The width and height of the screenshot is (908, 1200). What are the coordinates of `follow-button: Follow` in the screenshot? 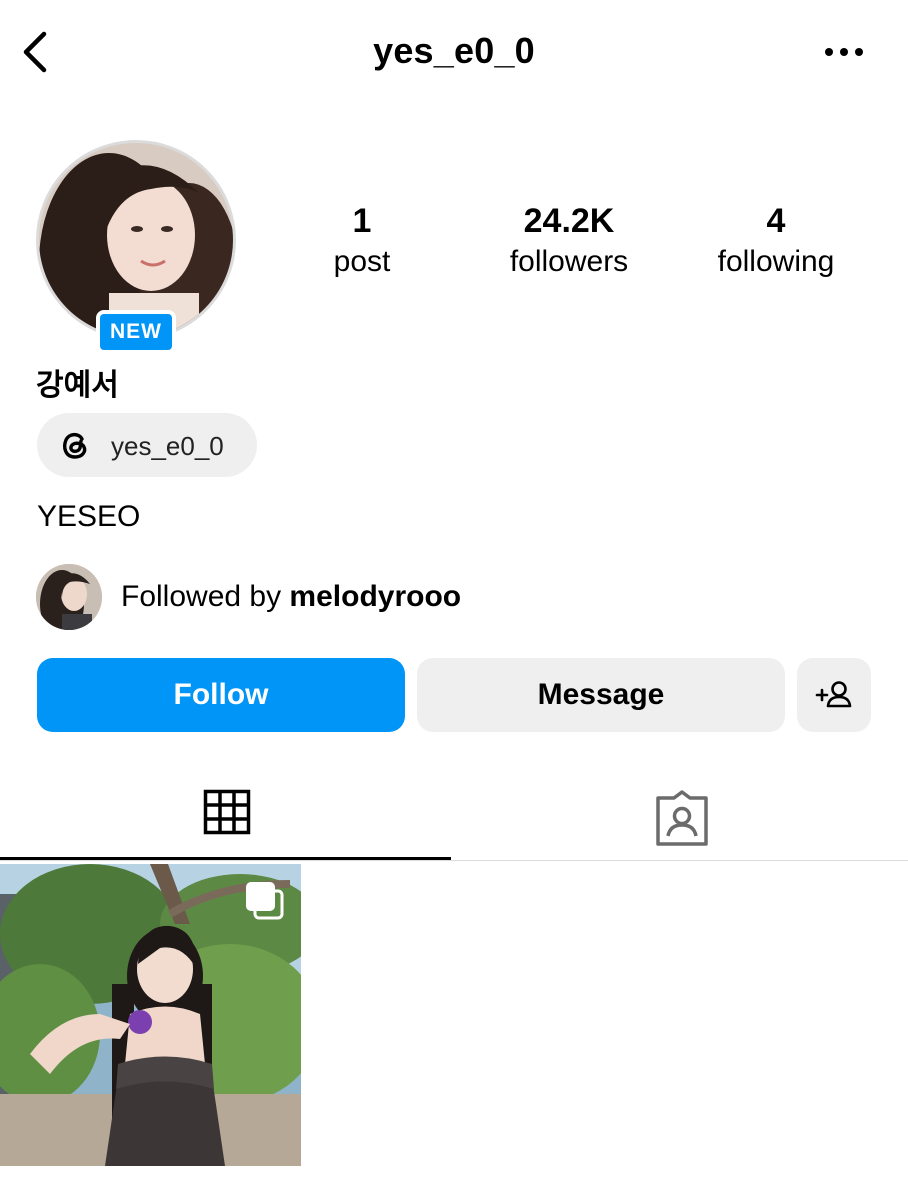 It's located at (221, 695).